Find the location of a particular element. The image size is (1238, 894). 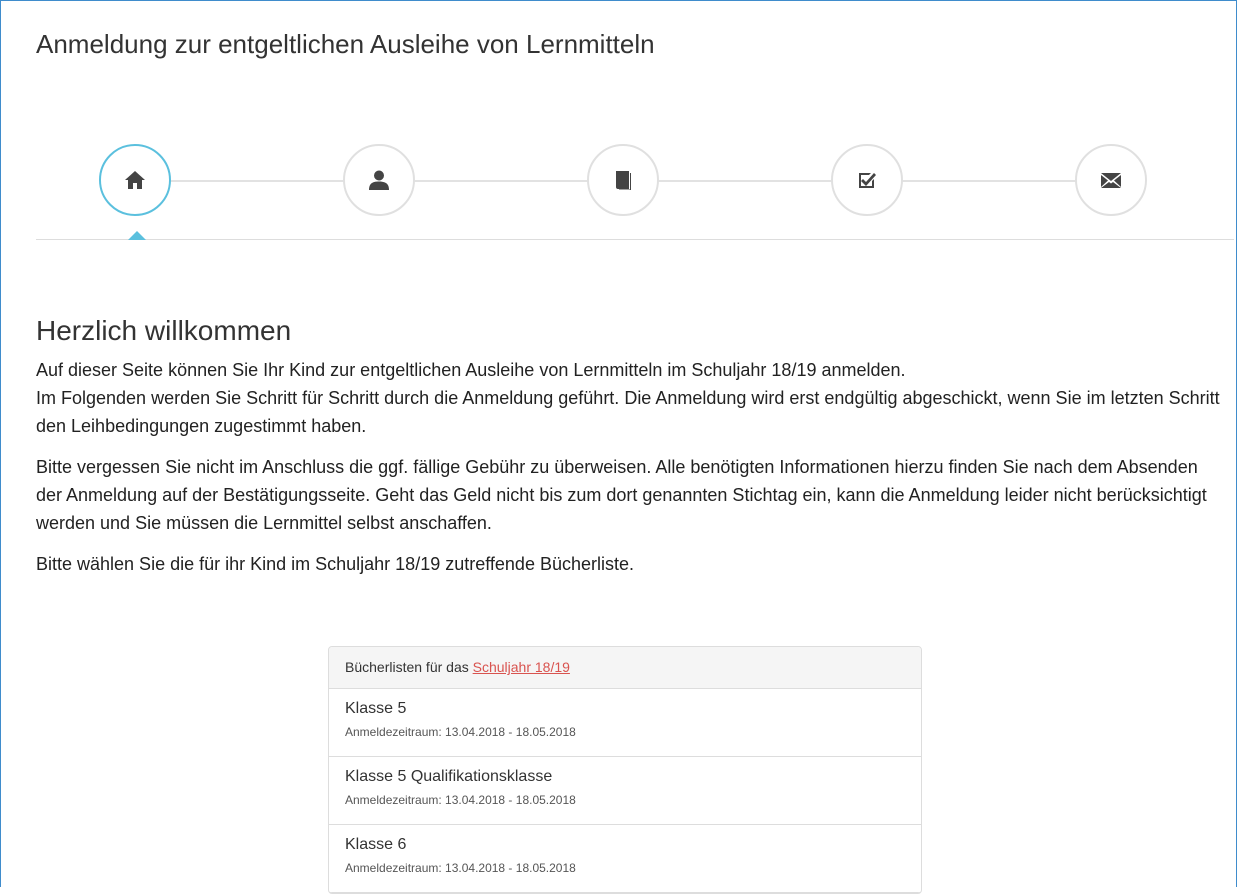

school-year-link: Schuljahr 18/19 is located at coordinates (521, 667).